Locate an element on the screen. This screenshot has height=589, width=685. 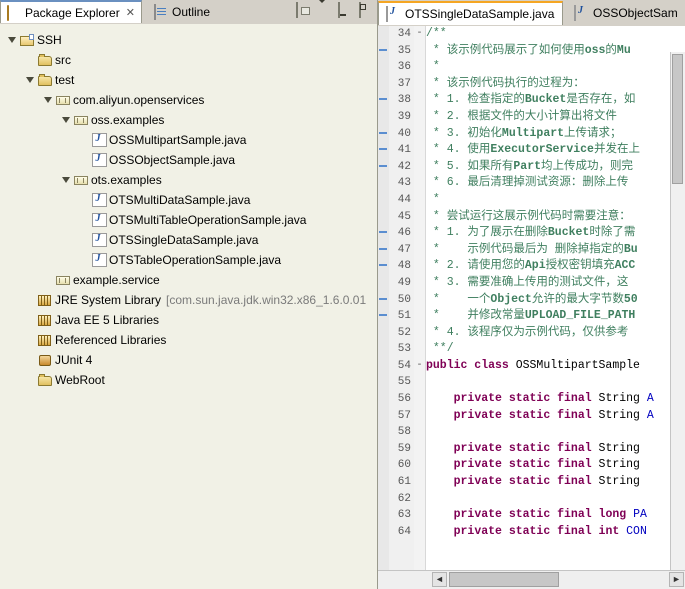
maximize-icon is located at coordinates (367, 10).